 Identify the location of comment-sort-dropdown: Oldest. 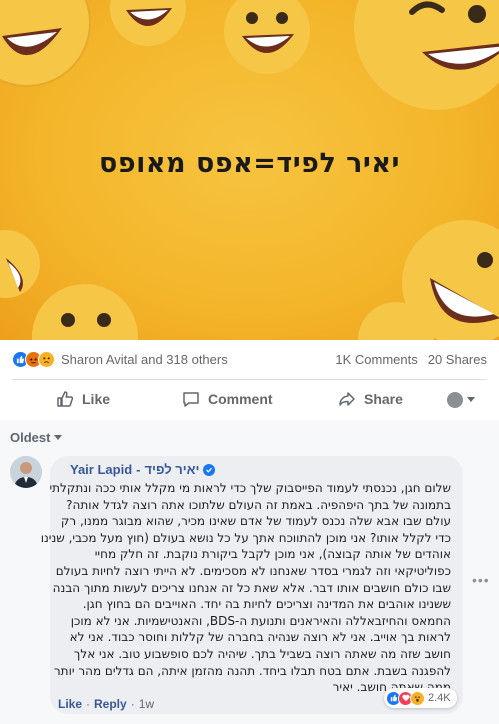
(36, 437).